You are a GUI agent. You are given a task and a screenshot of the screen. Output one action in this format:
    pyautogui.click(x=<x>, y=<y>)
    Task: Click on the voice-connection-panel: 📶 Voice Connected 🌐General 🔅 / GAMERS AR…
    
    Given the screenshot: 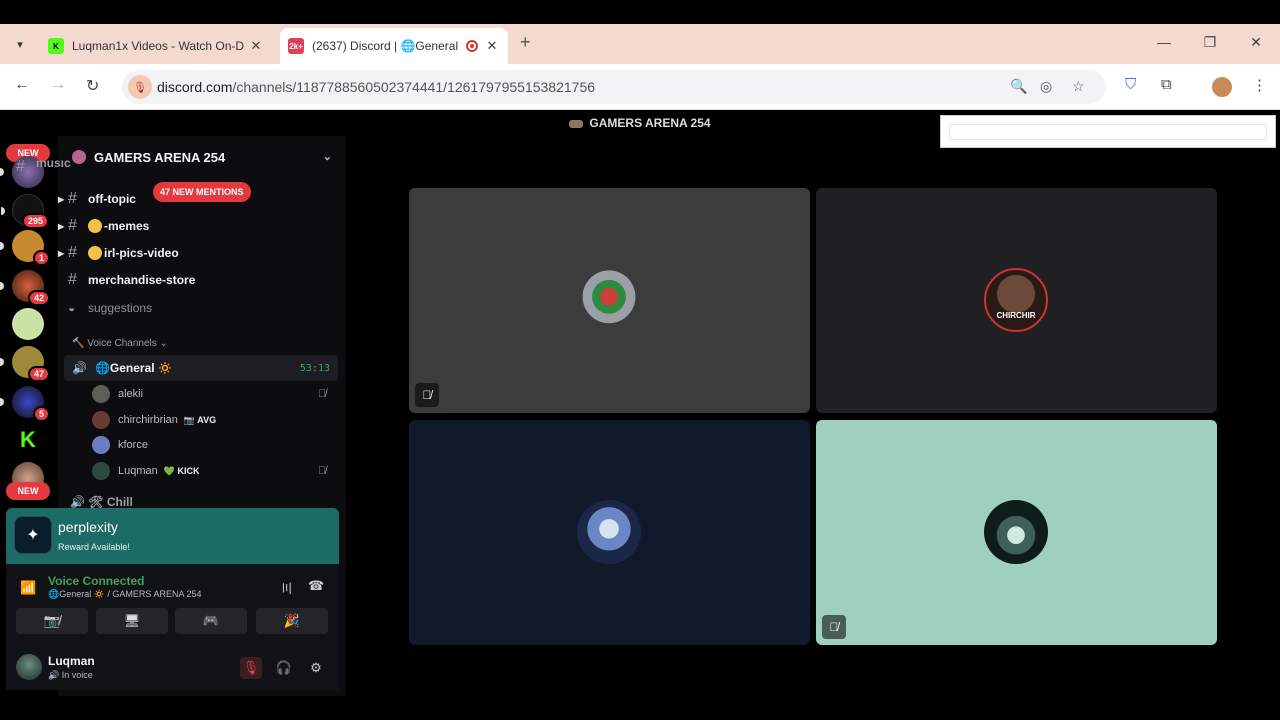 What is the action you would take?
    pyautogui.click(x=172, y=604)
    